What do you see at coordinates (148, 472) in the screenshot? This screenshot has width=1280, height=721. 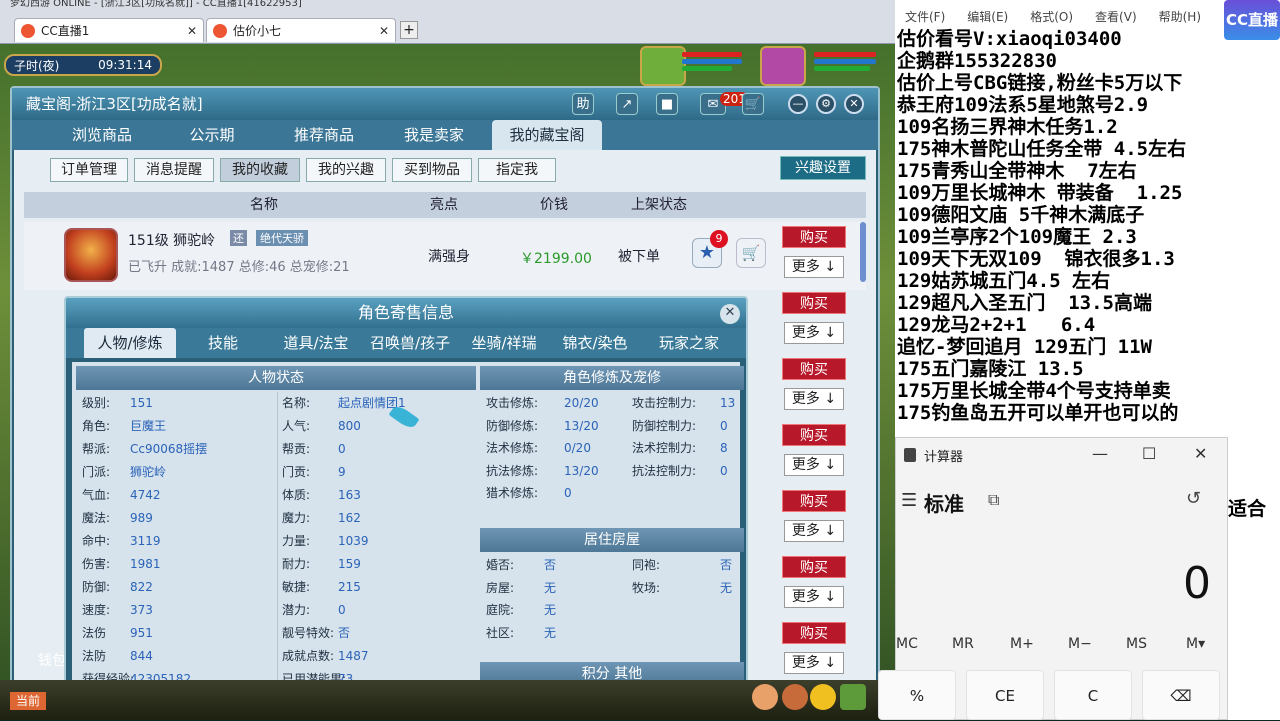 I see `stat-value: 狮驼岭` at bounding box center [148, 472].